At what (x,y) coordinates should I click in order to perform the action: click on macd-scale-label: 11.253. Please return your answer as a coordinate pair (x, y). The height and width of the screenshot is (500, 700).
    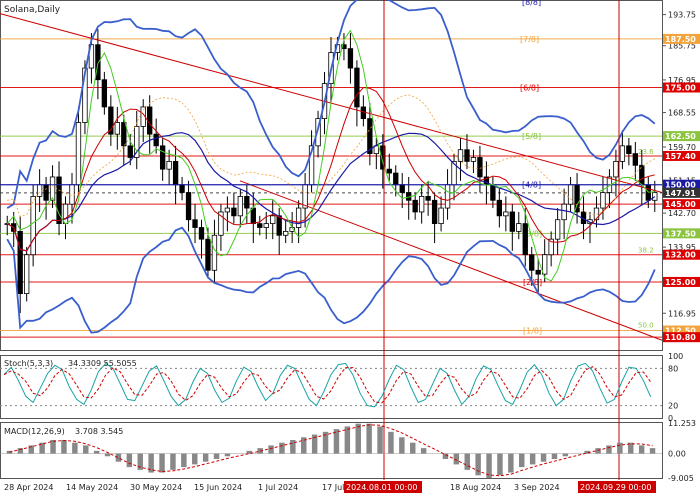
    Looking at the image, I should click on (682, 423).